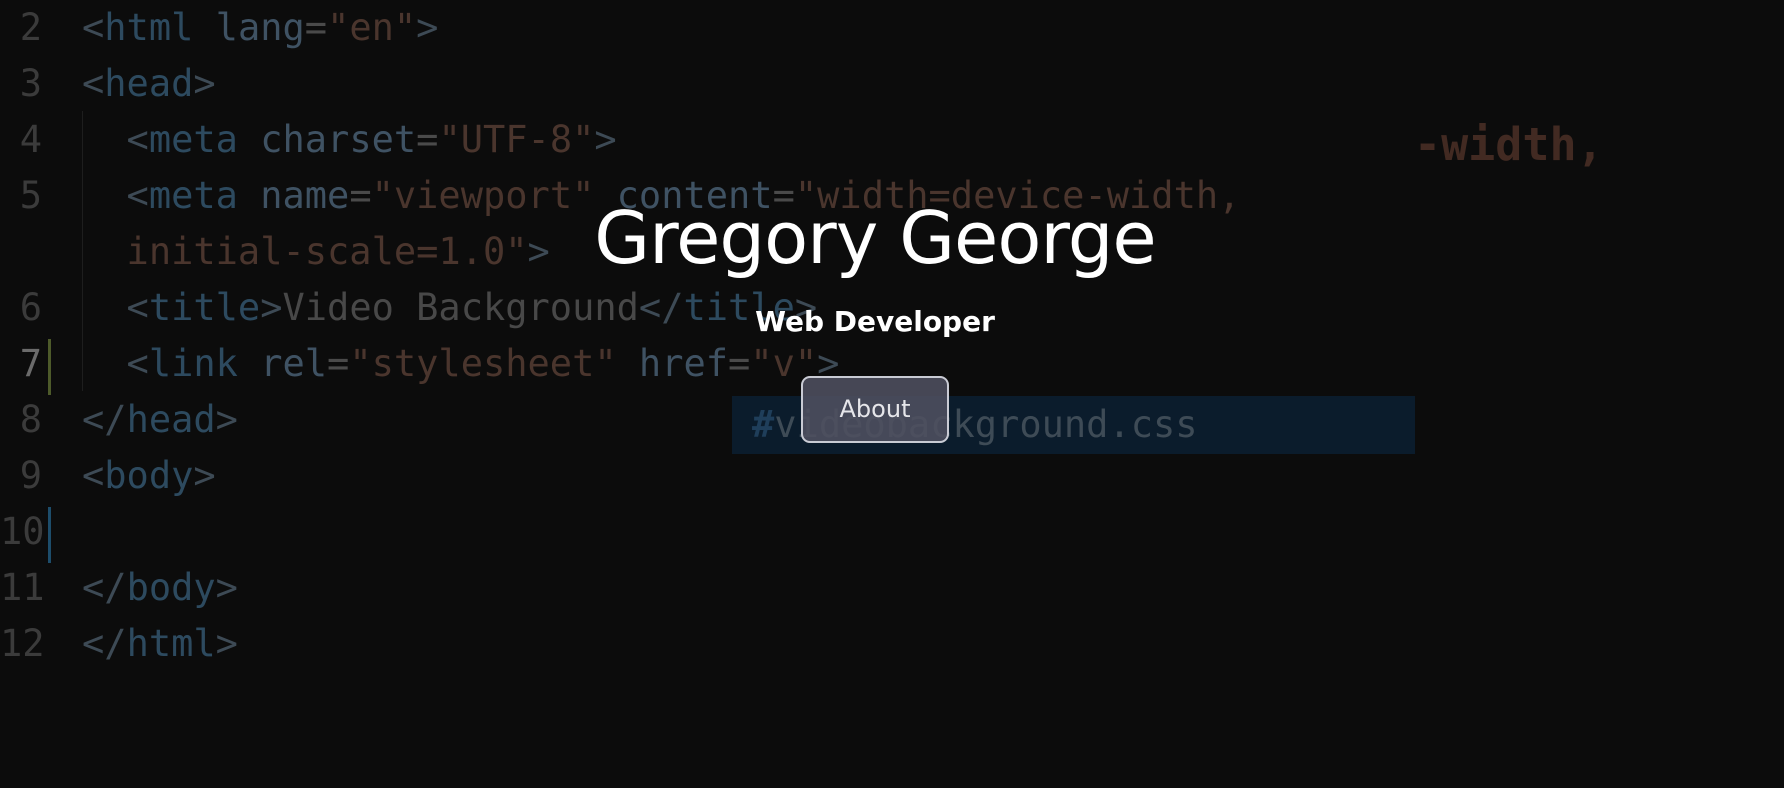 This screenshot has height=788, width=1784. What do you see at coordinates (892, 476) in the screenshot?
I see `code-line: 9 <body>` at bounding box center [892, 476].